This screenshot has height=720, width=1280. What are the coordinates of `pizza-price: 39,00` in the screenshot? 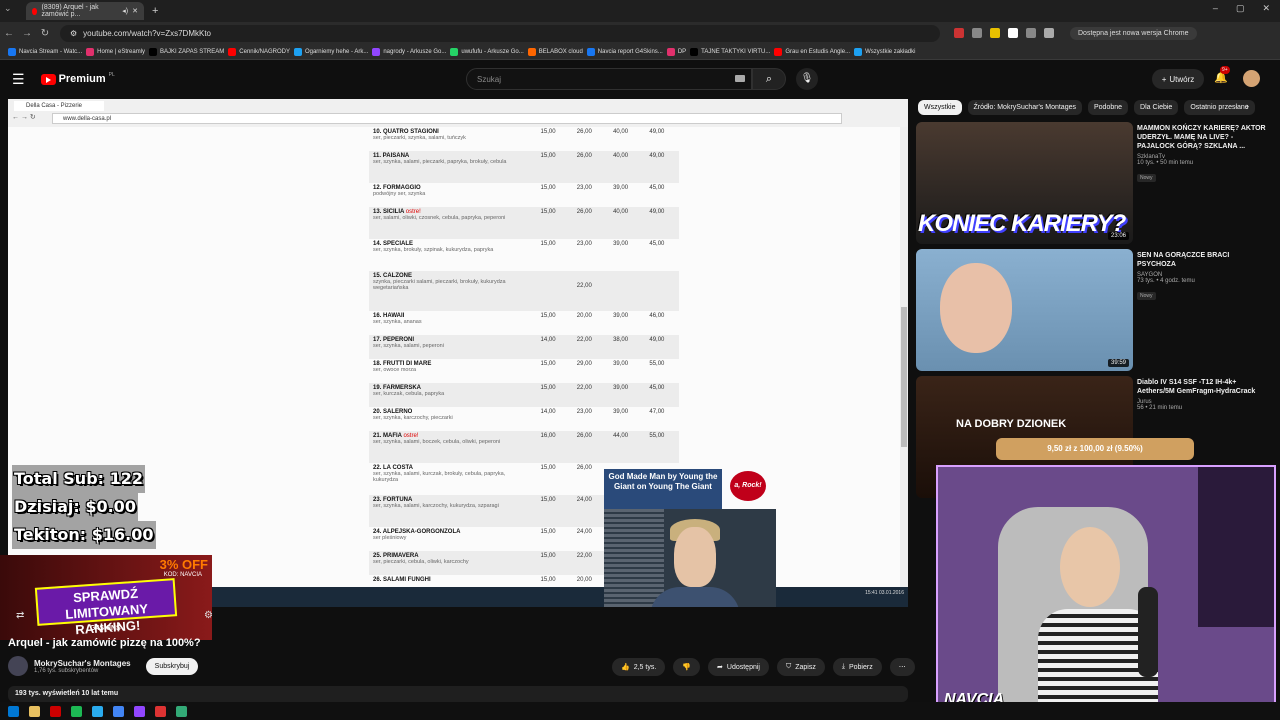 It's located at (621, 244).